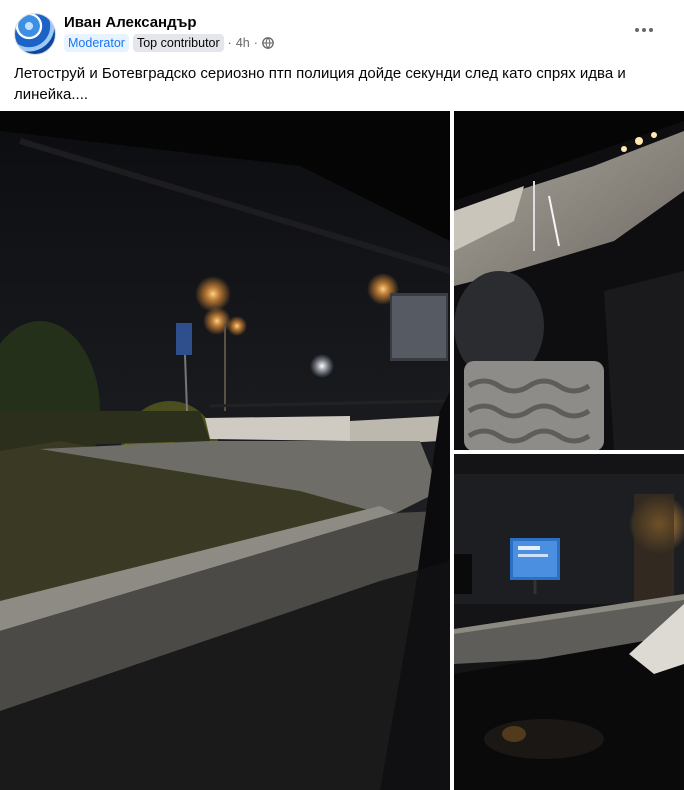 Image resolution: width=684 pixels, height=790 pixels. What do you see at coordinates (35, 34) in the screenshot?
I see `author-avatar` at bounding box center [35, 34].